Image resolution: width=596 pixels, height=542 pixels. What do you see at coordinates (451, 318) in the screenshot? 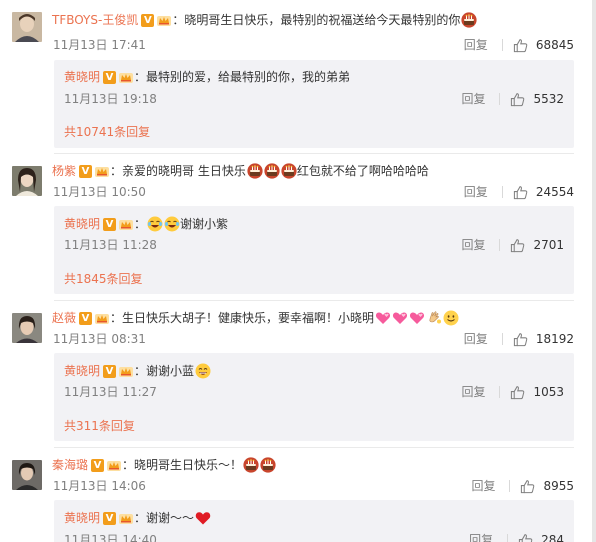
I see `smile-icon` at bounding box center [451, 318].